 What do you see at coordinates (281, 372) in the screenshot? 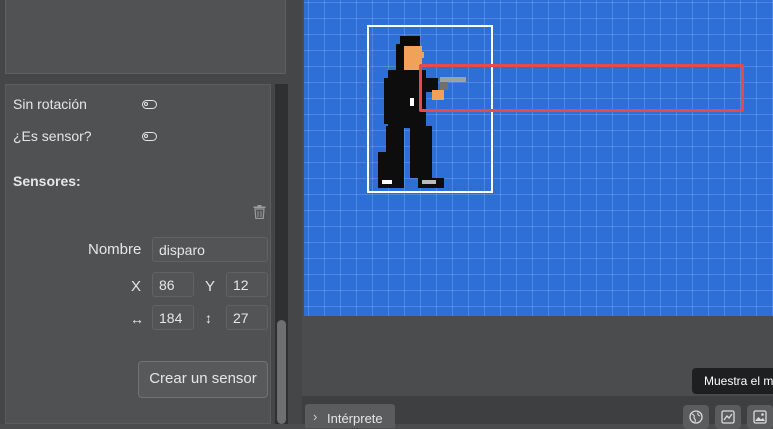
I see `scrollbar-thumb` at bounding box center [281, 372].